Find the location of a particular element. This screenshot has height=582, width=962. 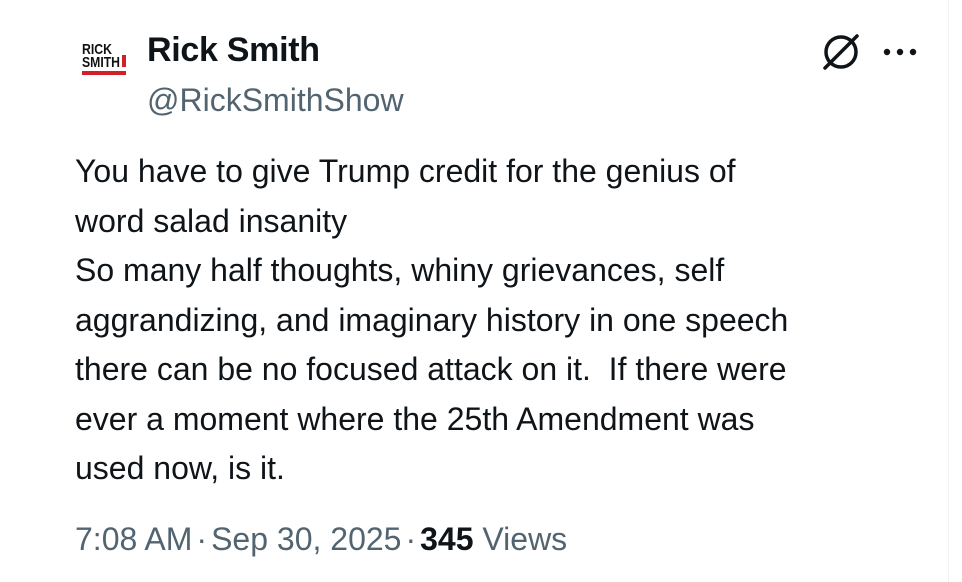

post-meta: 7:08 AM · Sep 30, 2025 · 345 Views is located at coordinates (321, 539).